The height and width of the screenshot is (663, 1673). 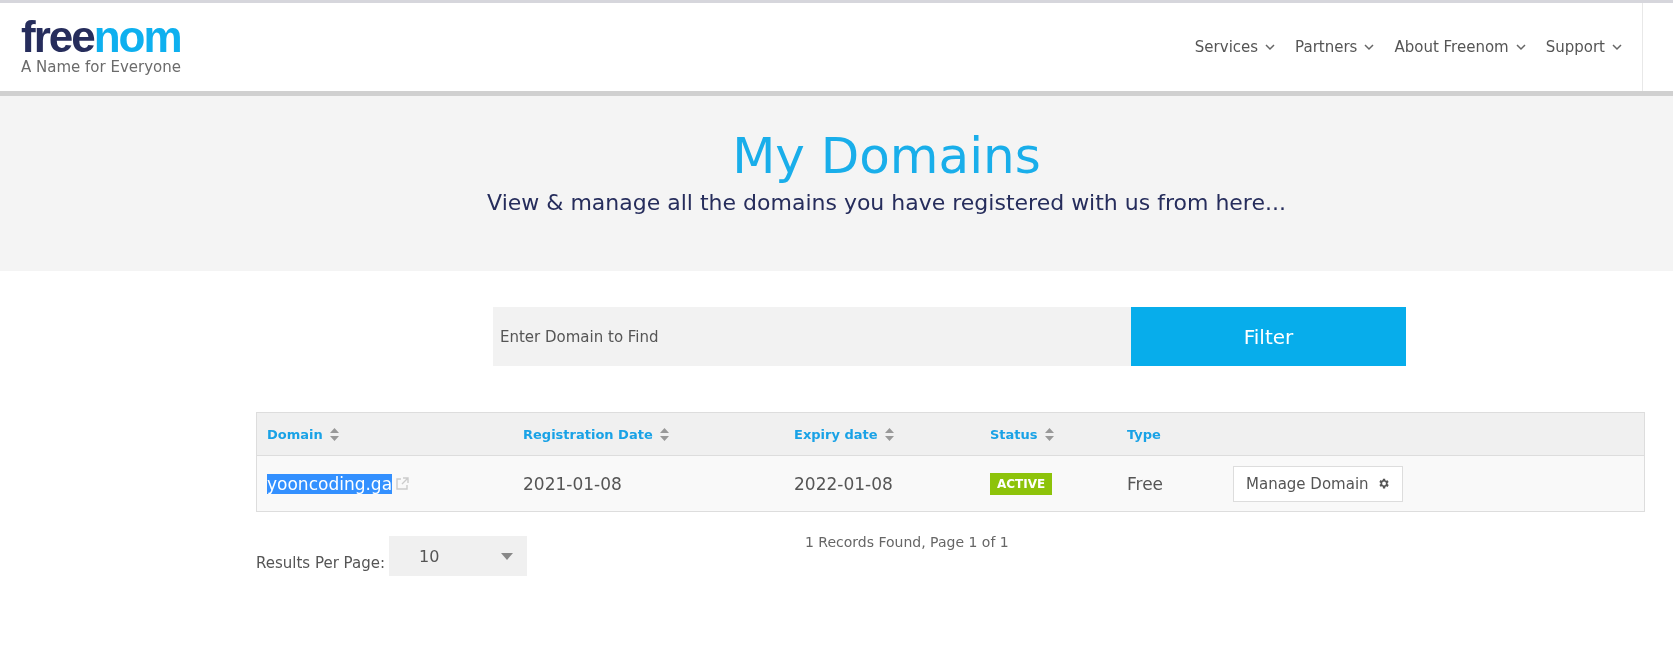 What do you see at coordinates (844, 483) in the screenshot?
I see `table-cell-text: 2022-01-08` at bounding box center [844, 483].